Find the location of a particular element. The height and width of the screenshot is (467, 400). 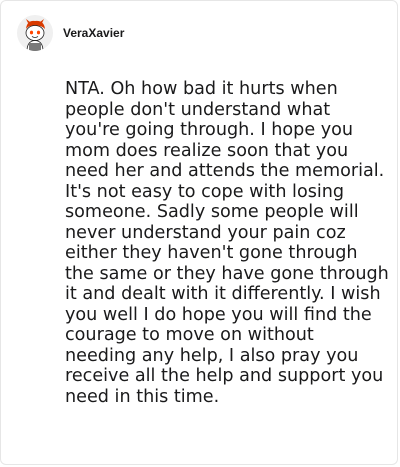

comment-header: VeraXavier is located at coordinates (70, 33).